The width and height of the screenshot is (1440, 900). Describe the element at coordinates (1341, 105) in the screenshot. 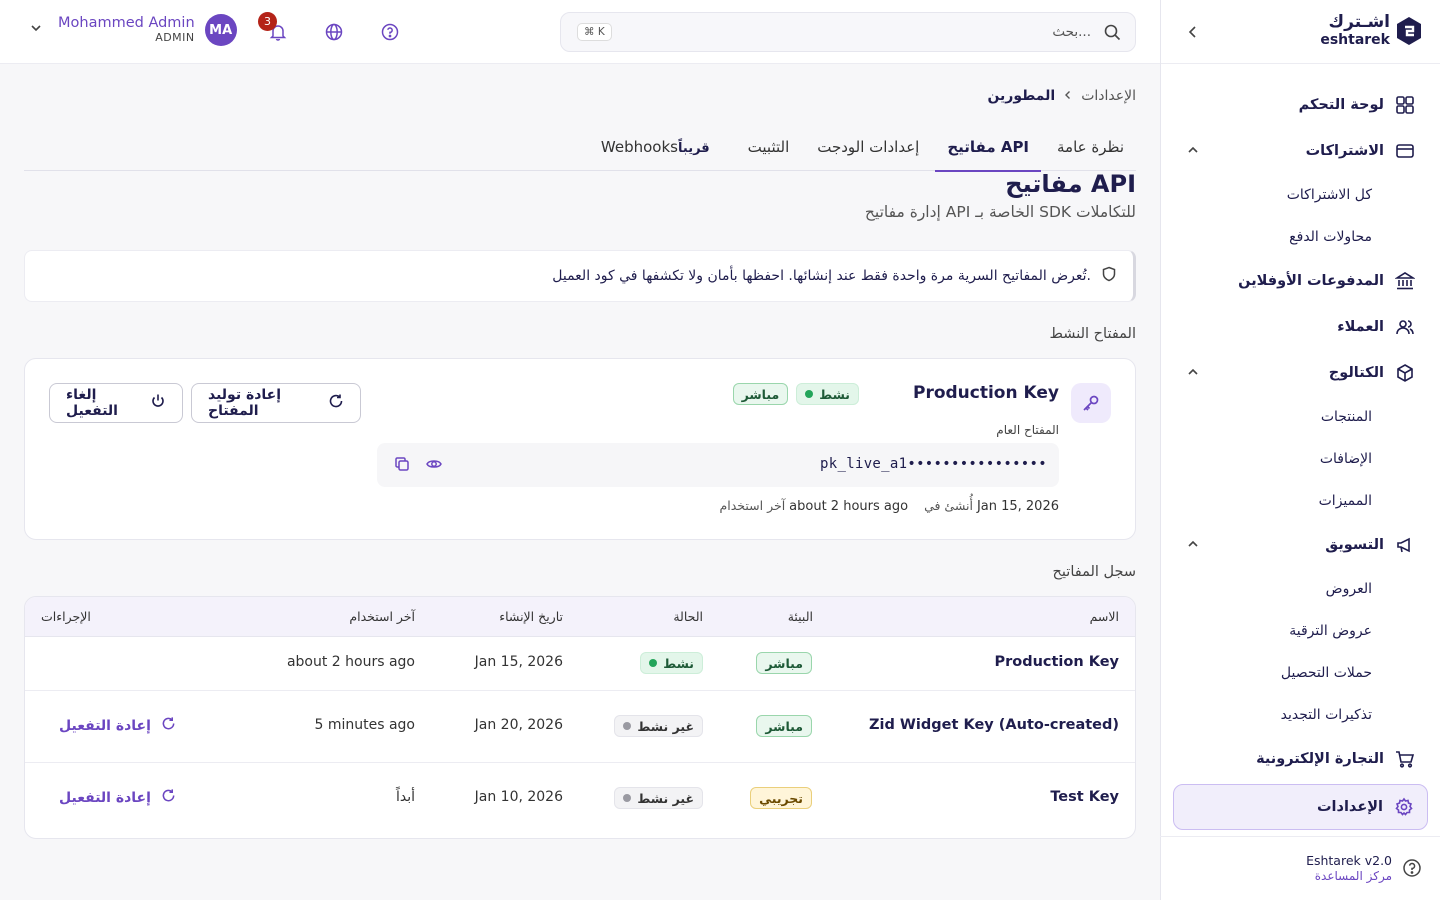

I see `sidebar-item-label: لوحة التحكم` at that location.